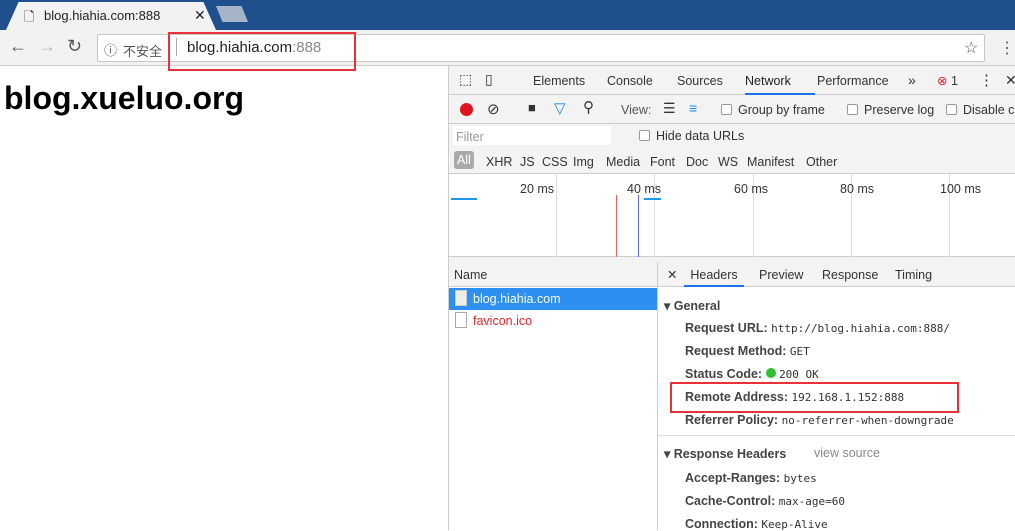 The width and height of the screenshot is (1015, 531). What do you see at coordinates (986, 80) in the screenshot?
I see `devtools-menu-icon: ⋮` at bounding box center [986, 80].